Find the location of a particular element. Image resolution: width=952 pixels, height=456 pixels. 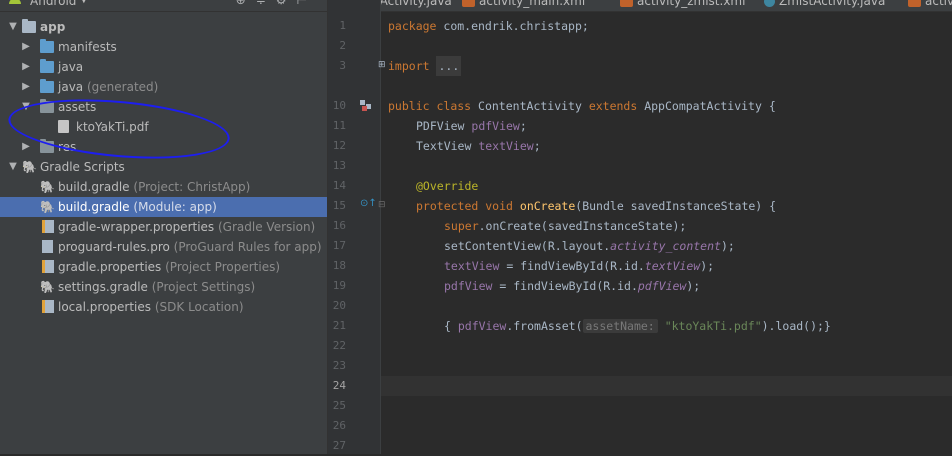

keyword: super is located at coordinates (461, 226).